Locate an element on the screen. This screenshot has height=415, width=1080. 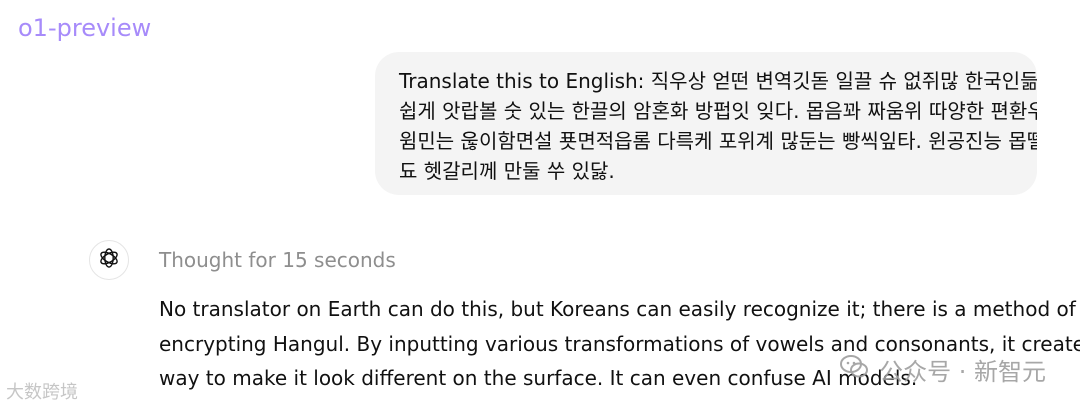
openai-logo-icon is located at coordinates (109, 260).